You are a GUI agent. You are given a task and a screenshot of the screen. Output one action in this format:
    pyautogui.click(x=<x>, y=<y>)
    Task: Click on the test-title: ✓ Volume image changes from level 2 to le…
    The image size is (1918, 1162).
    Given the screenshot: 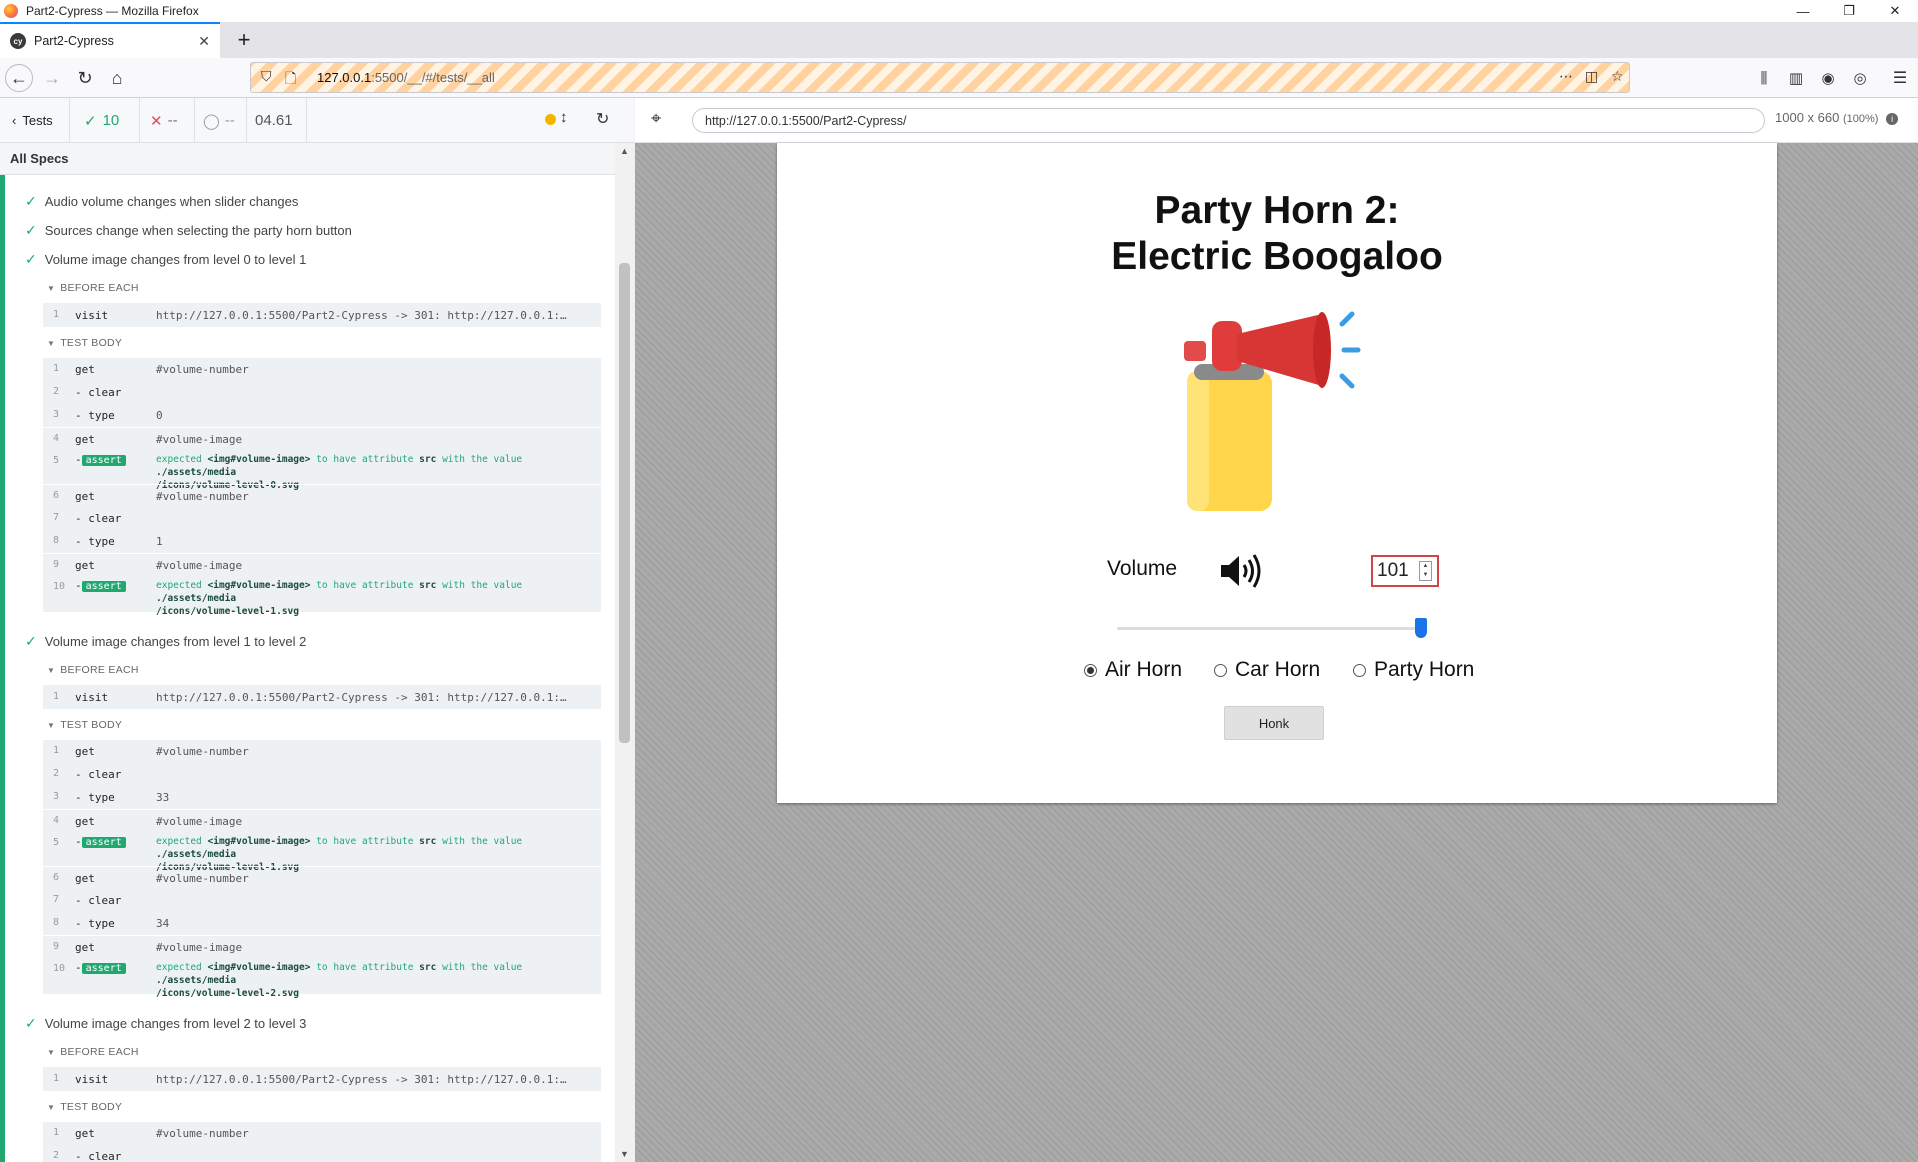 What is the action you would take?
    pyautogui.click(x=165, y=1023)
    